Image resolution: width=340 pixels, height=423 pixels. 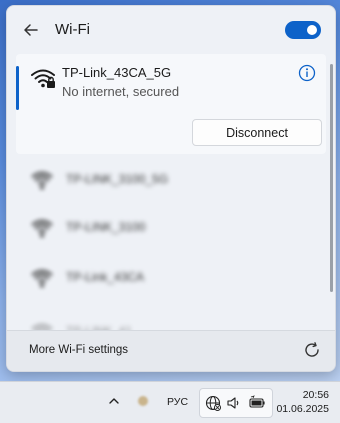 I want to click on network-item: TP-Link_43CA, so click(x=166, y=279).